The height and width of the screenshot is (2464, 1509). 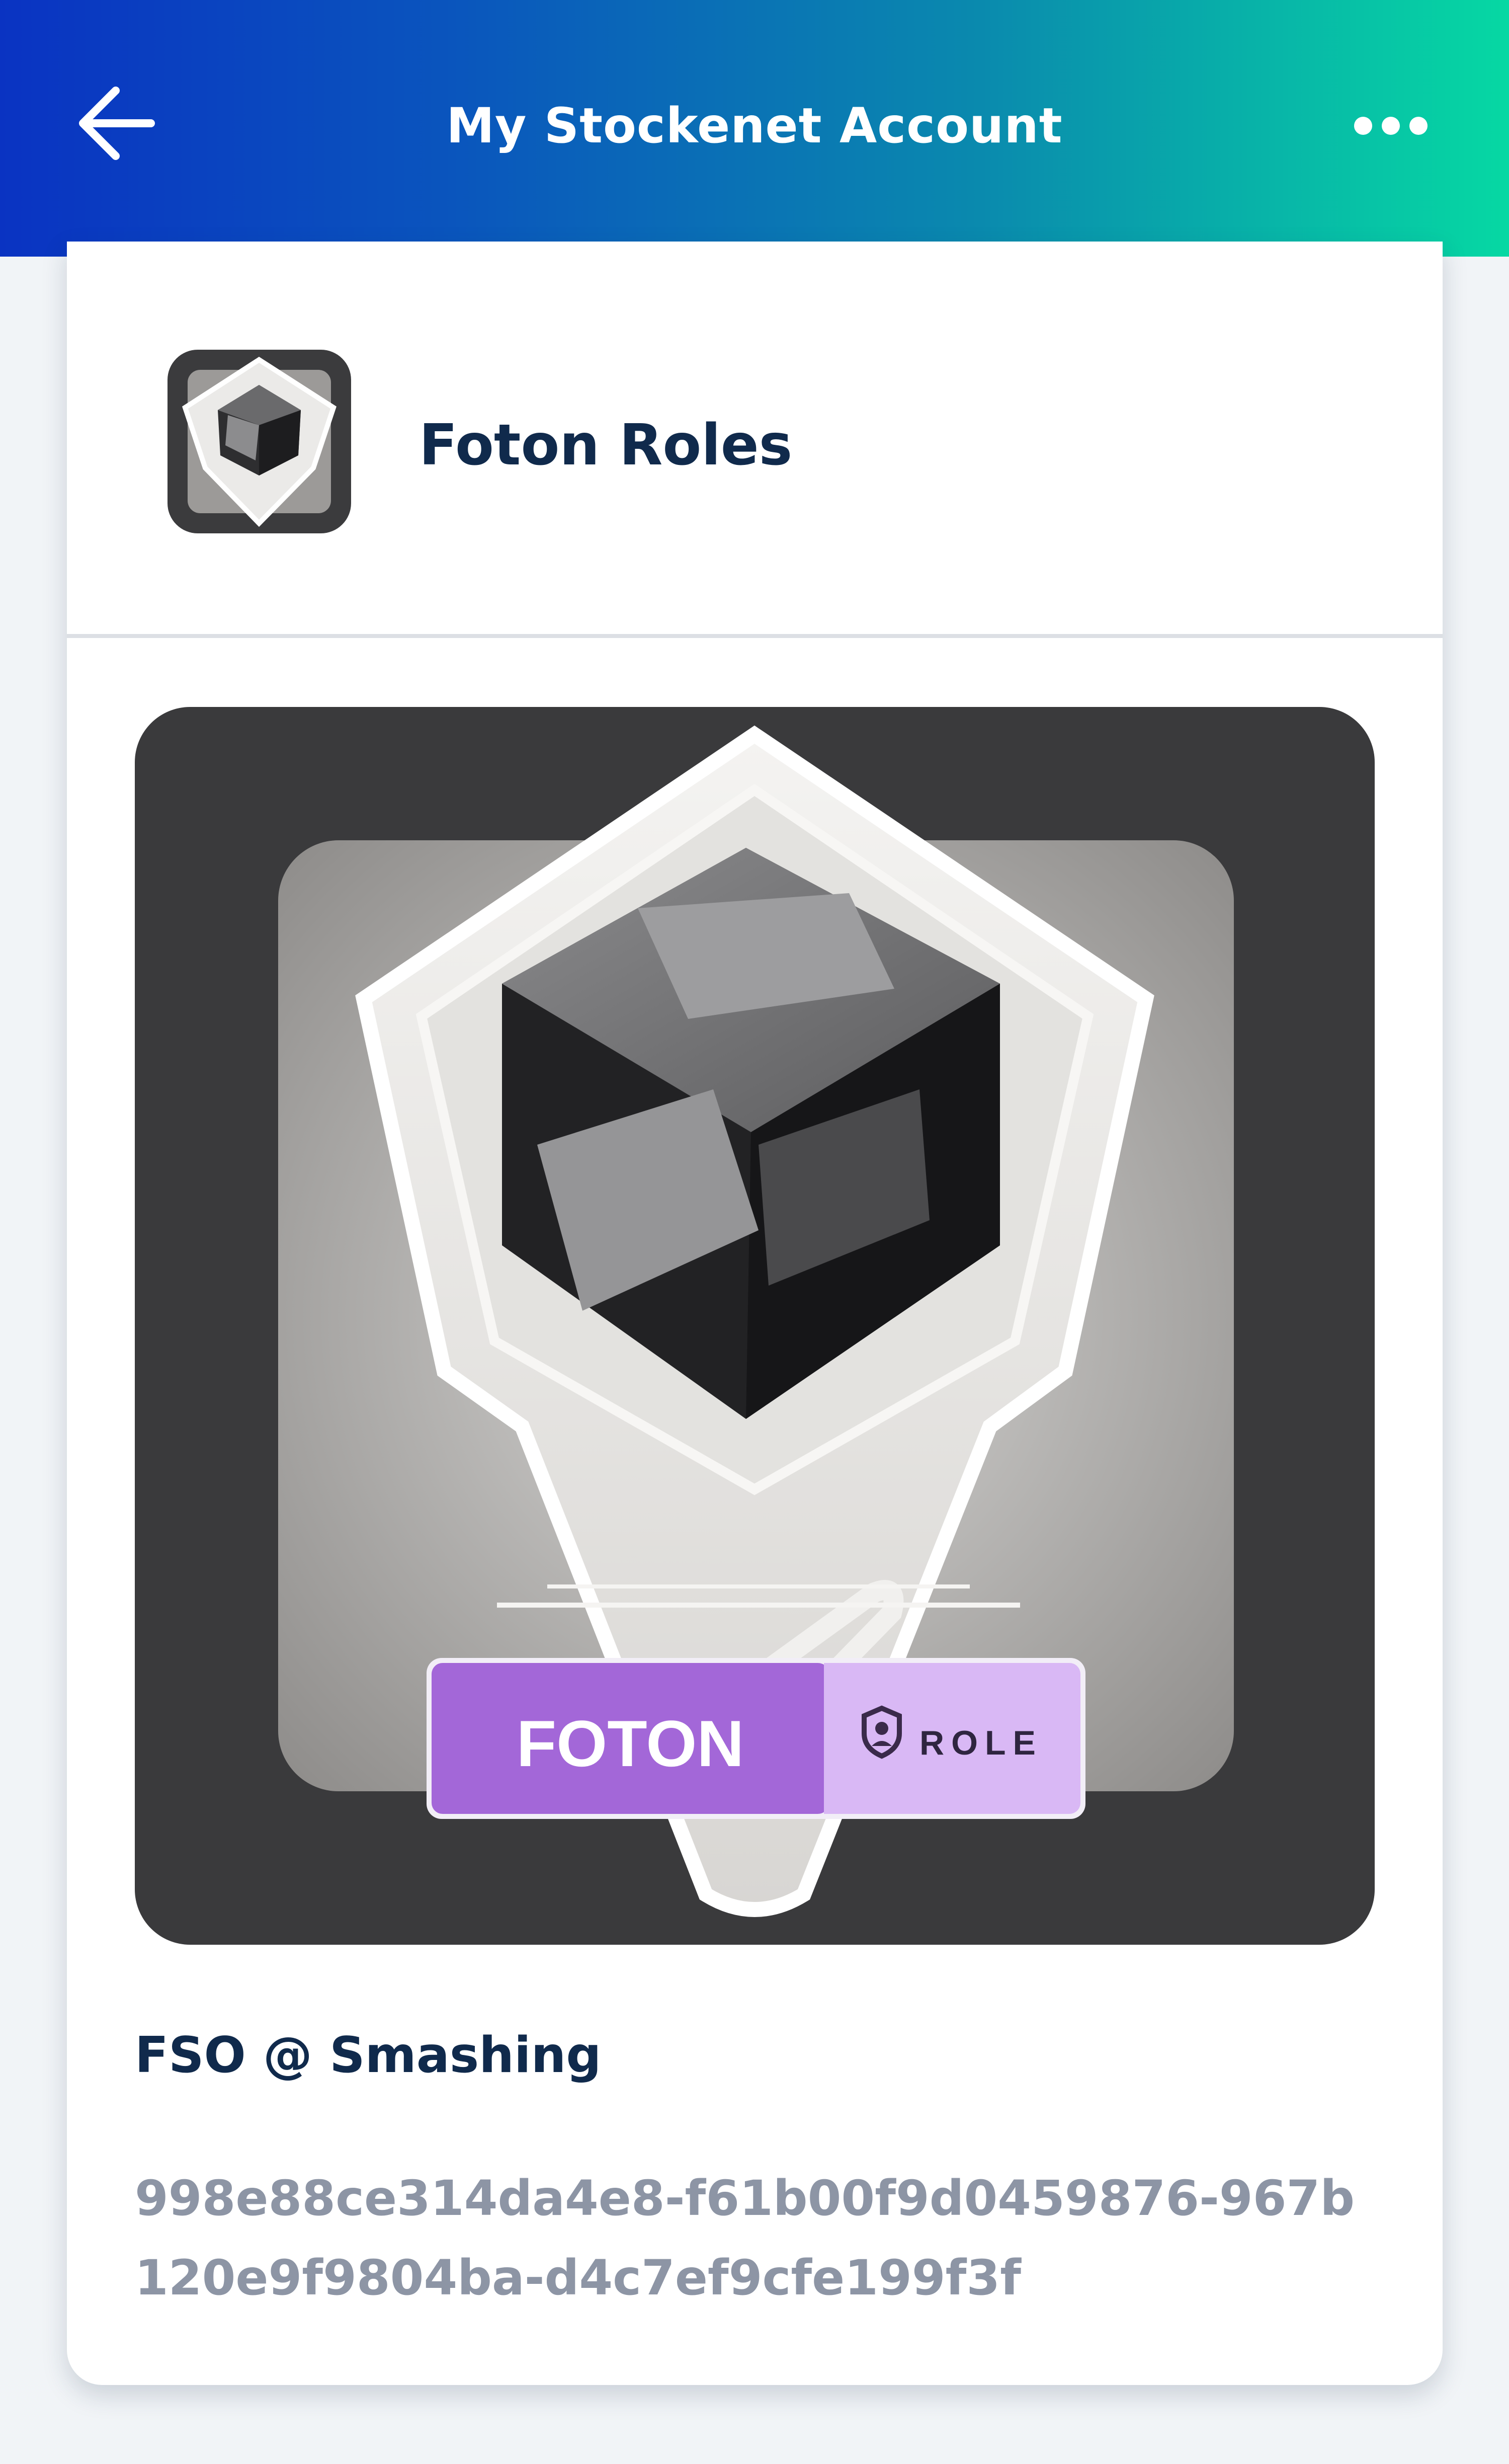 I want to click on badge-type-text: ROLE, so click(x=981, y=1743).